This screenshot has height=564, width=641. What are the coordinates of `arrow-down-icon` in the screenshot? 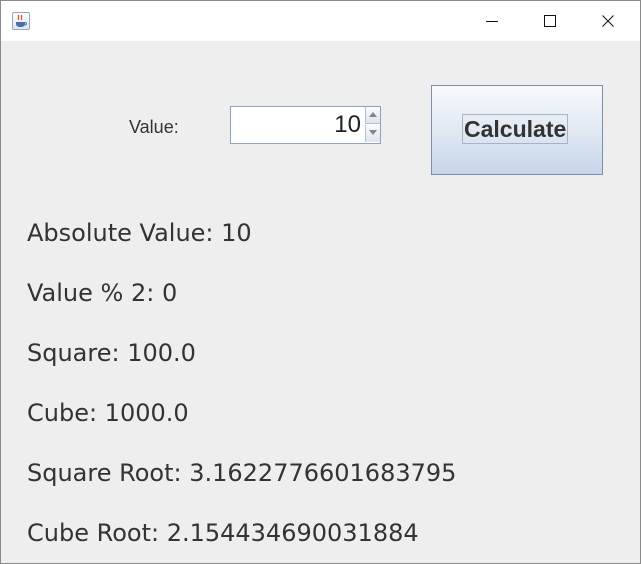 It's located at (373, 132).